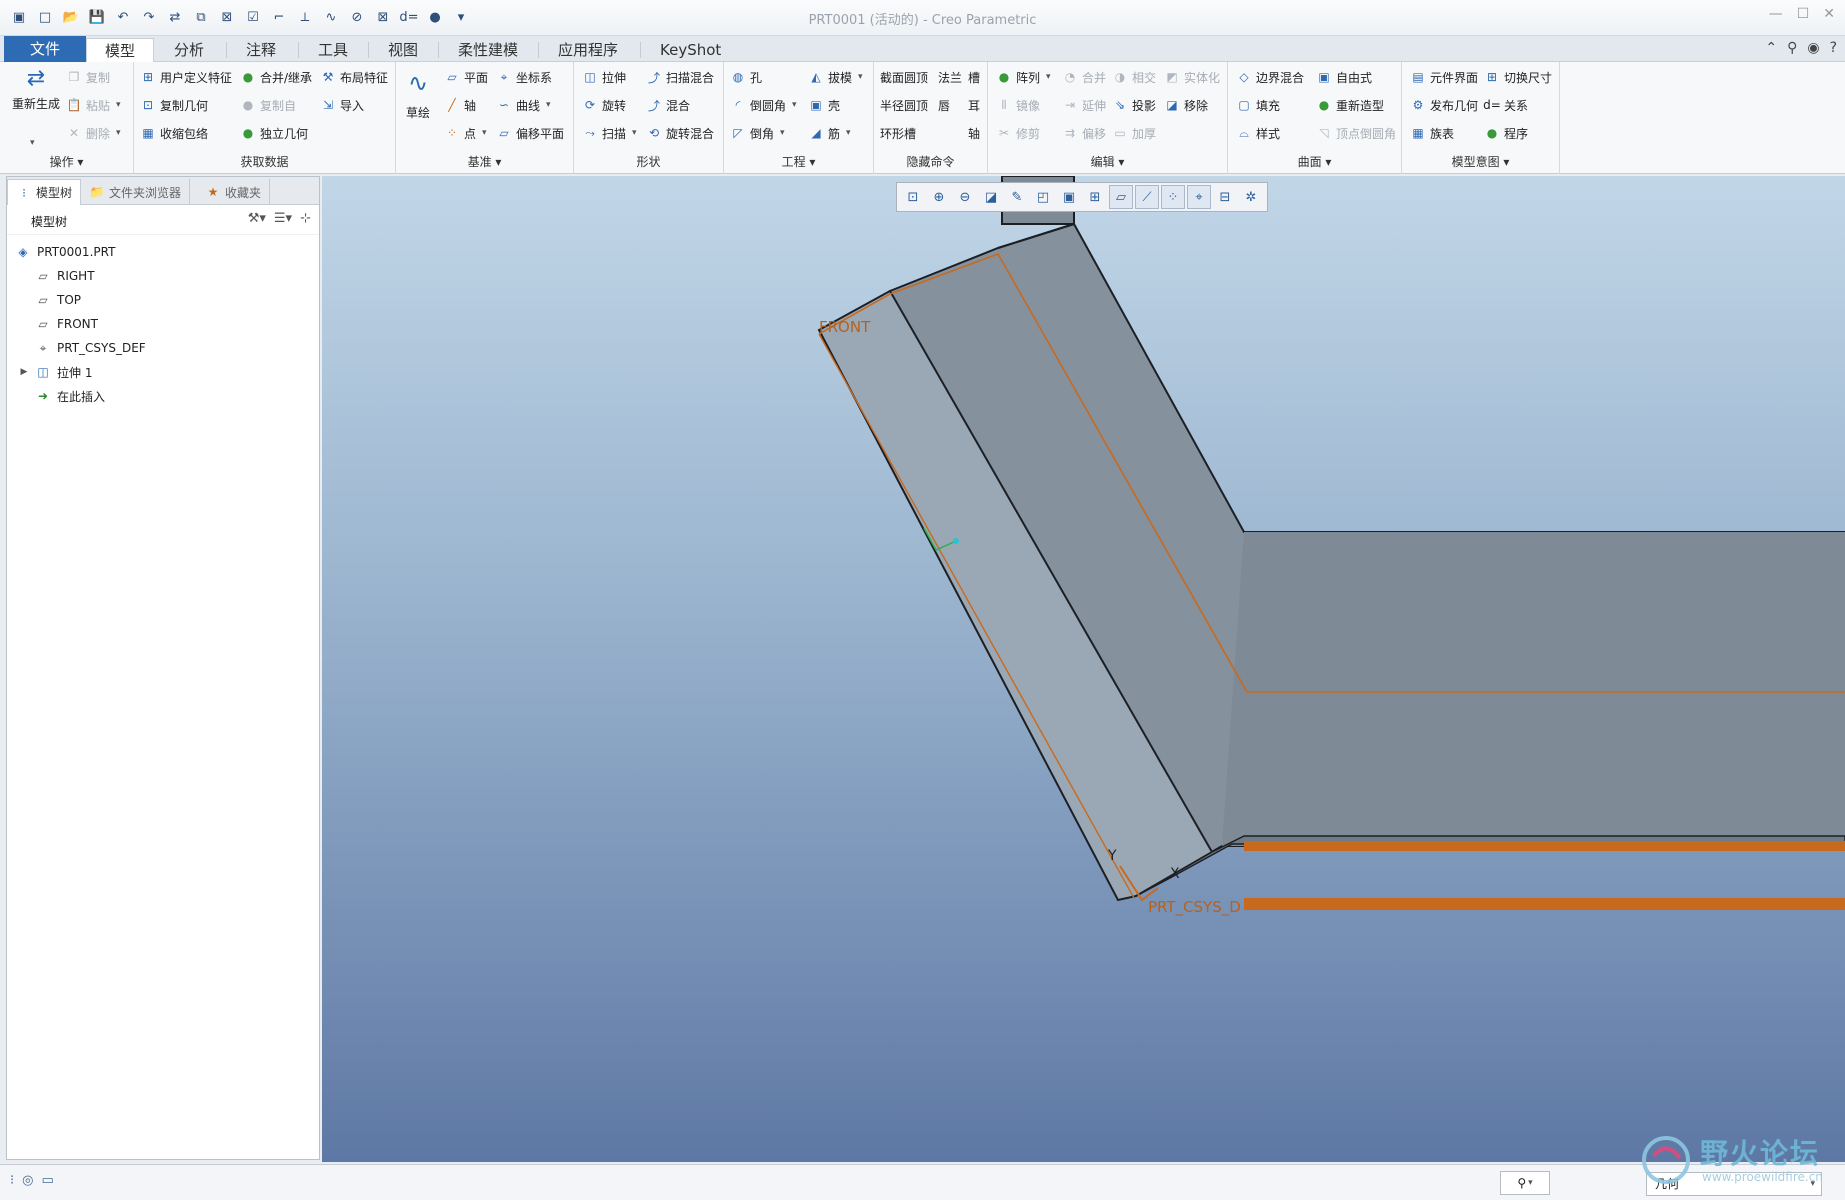 This screenshot has width=1845, height=1200. I want to click on delete-button: ✕ 删除 ▾, so click(93, 133).